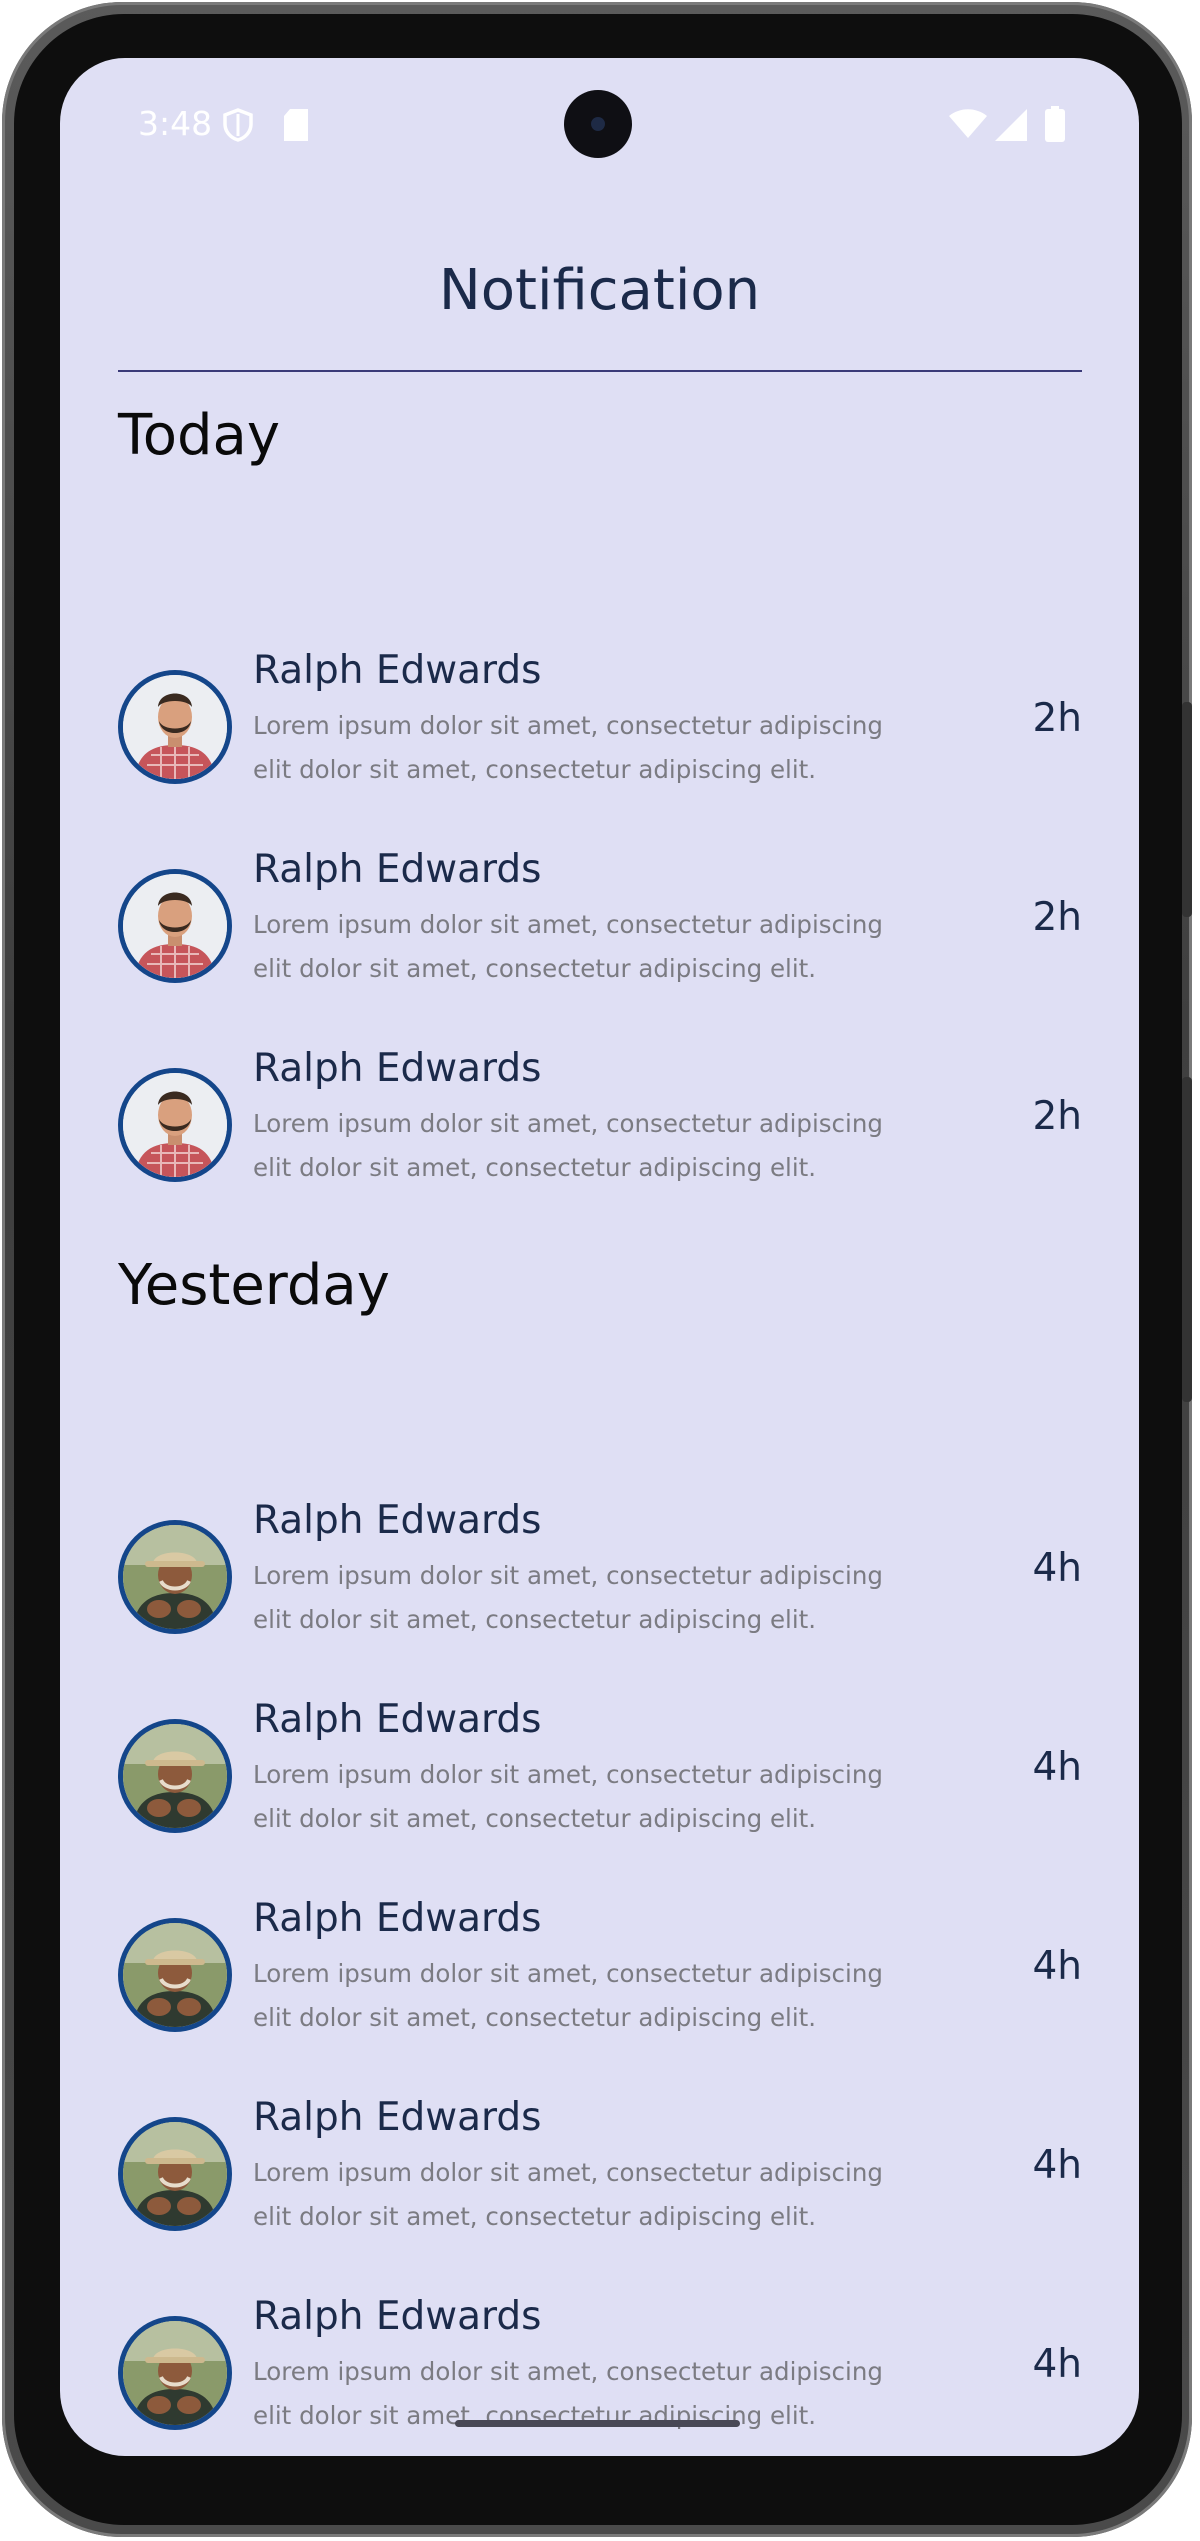 Image resolution: width=1200 pixels, height=2541 pixels. Describe the element at coordinates (254, 1285) in the screenshot. I see `section-heading-yesterday: Yesterday` at that location.